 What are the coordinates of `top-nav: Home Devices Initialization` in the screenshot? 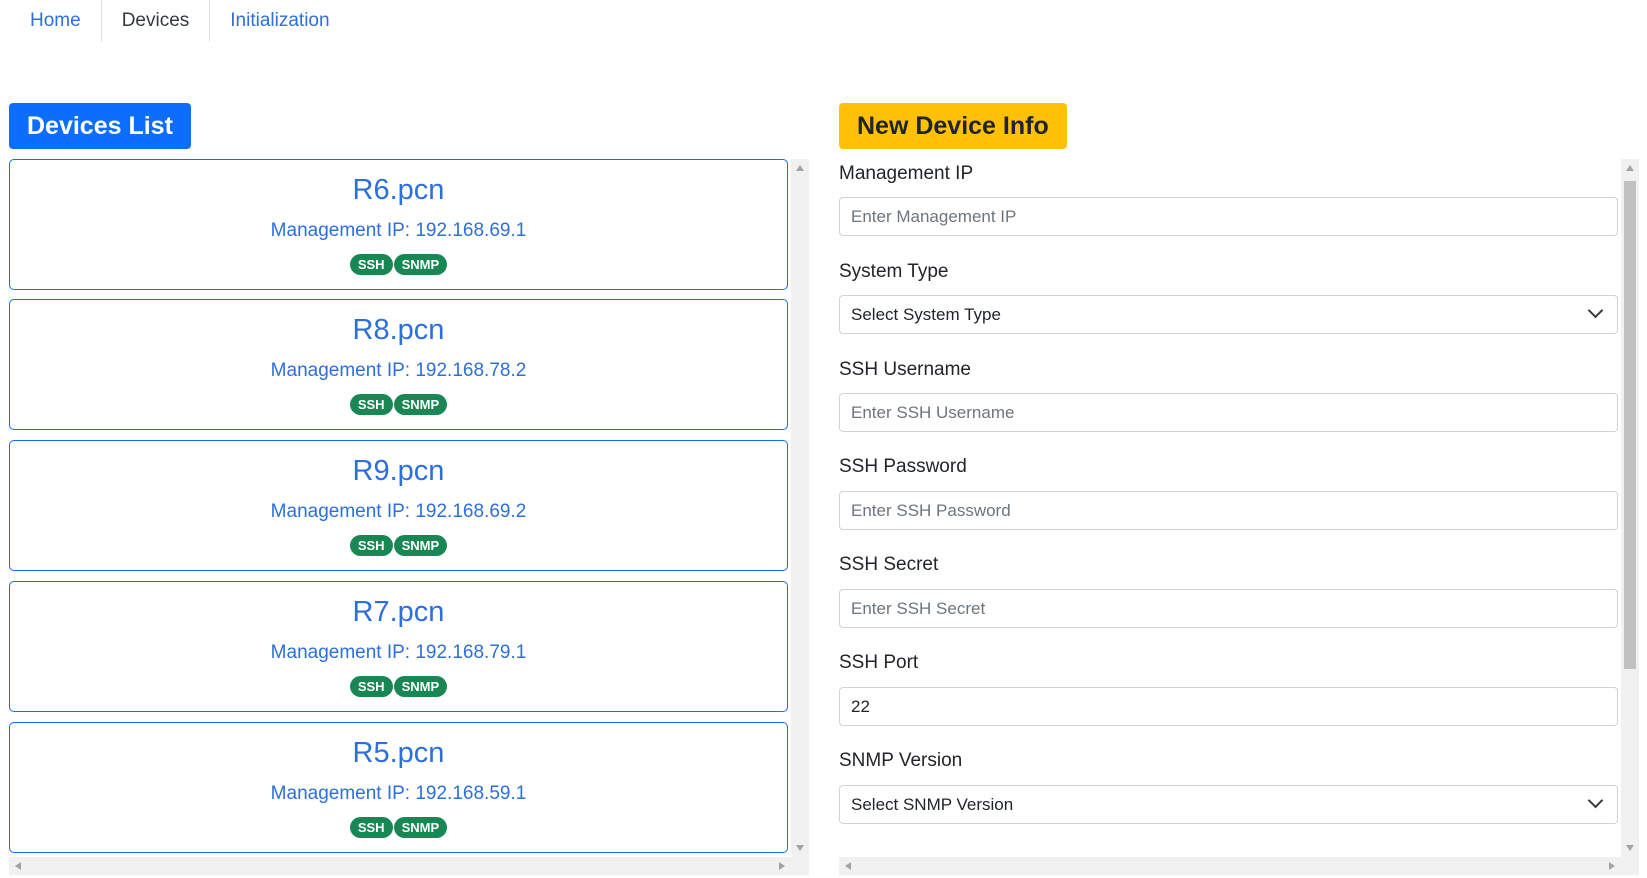 It's located at (175, 21).